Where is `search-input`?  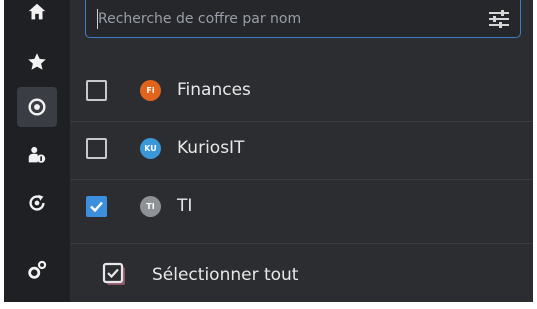 search-input is located at coordinates (283, 19).